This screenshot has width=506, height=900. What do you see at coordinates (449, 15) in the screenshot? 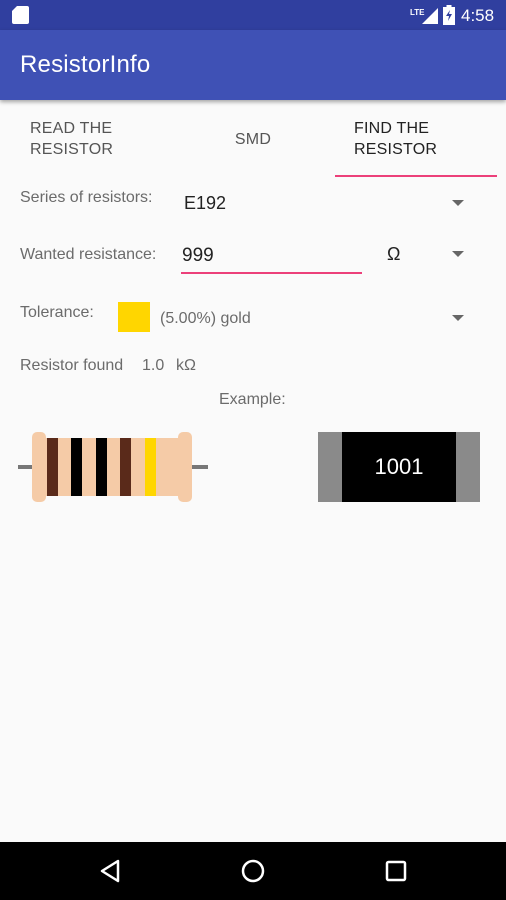
I see `battery-icon` at bounding box center [449, 15].